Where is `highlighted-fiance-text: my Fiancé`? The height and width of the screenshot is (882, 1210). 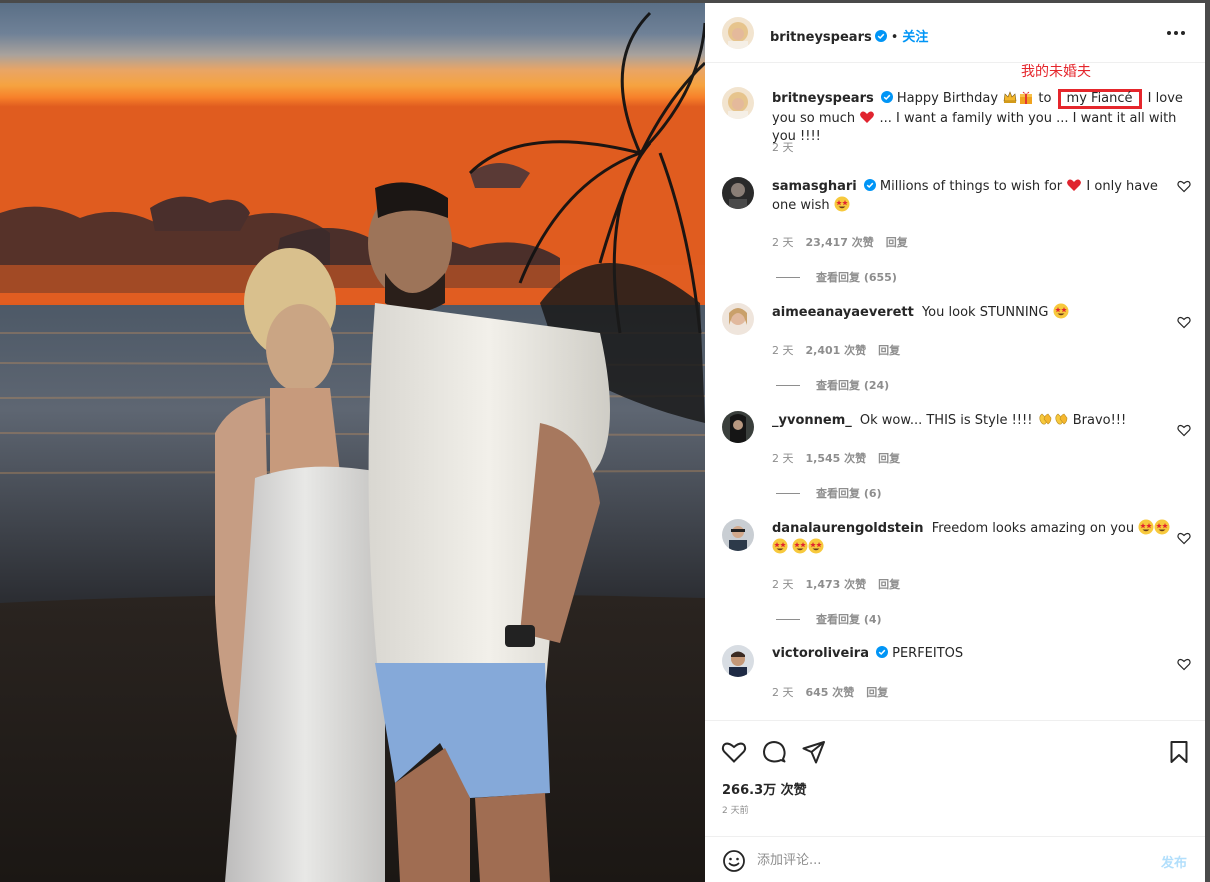 highlighted-fiance-text: my Fiancé is located at coordinates (1099, 99).